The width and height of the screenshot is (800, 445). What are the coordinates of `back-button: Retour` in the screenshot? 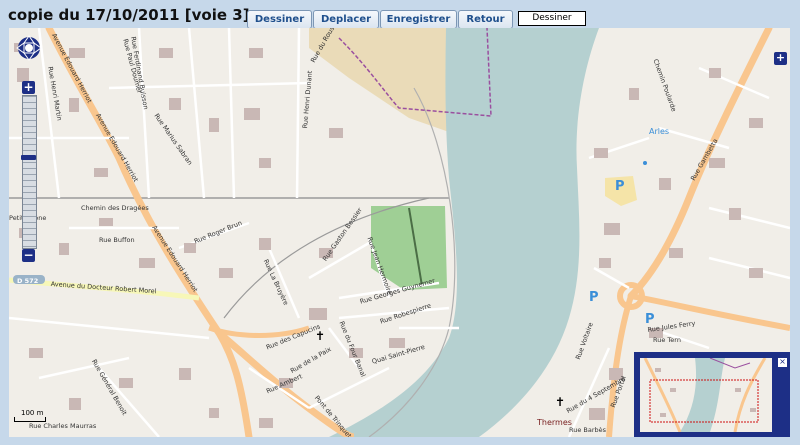 It's located at (485, 19).